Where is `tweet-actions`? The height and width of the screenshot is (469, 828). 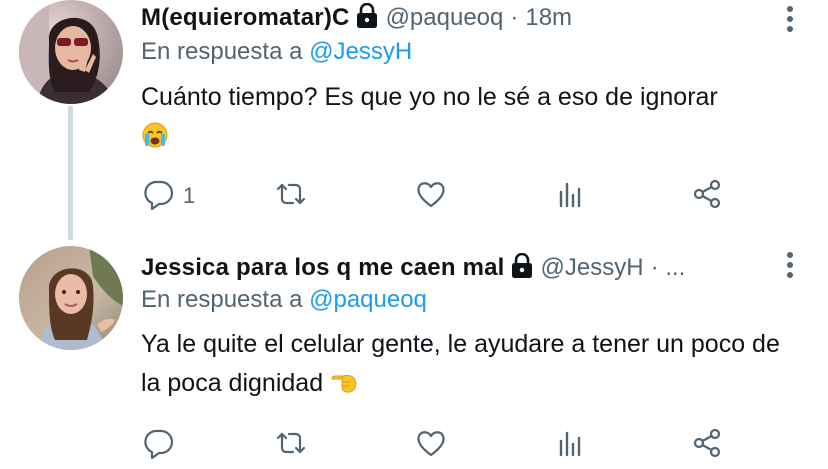
tweet-actions is located at coordinates (441, 445).